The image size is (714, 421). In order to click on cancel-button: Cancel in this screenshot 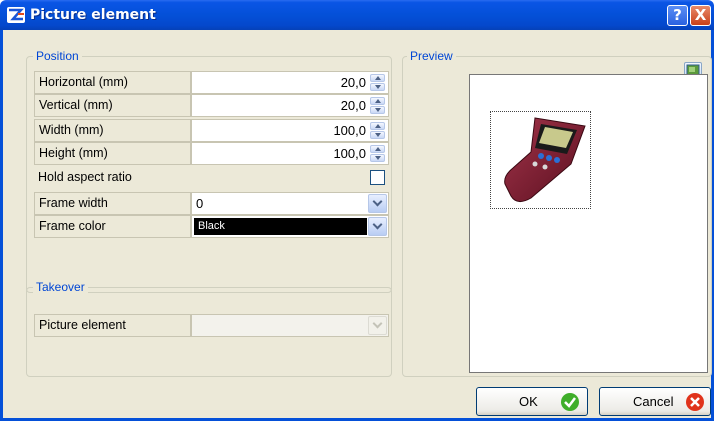, I will do `click(655, 401)`.